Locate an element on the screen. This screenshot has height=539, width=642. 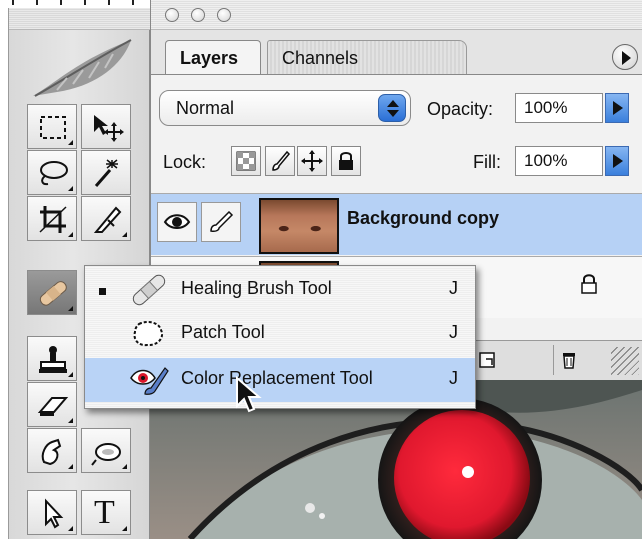
updown-arrows-icon is located at coordinates (392, 108).